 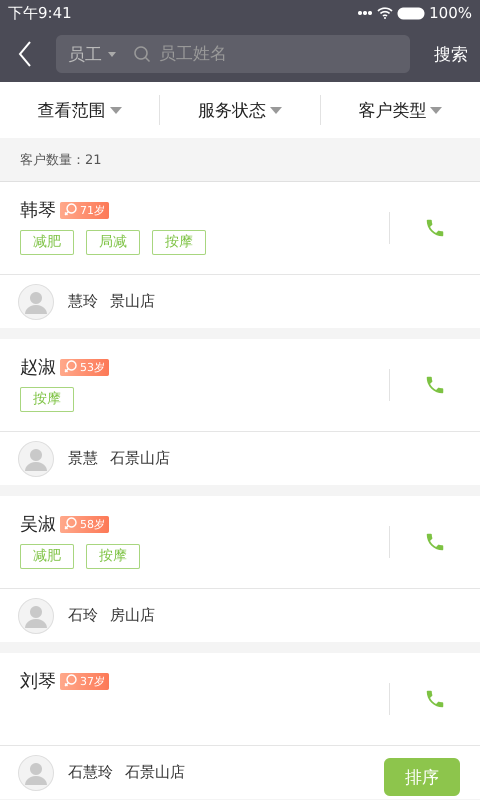 I want to click on staff-name: 石慧玲, so click(x=90, y=772).